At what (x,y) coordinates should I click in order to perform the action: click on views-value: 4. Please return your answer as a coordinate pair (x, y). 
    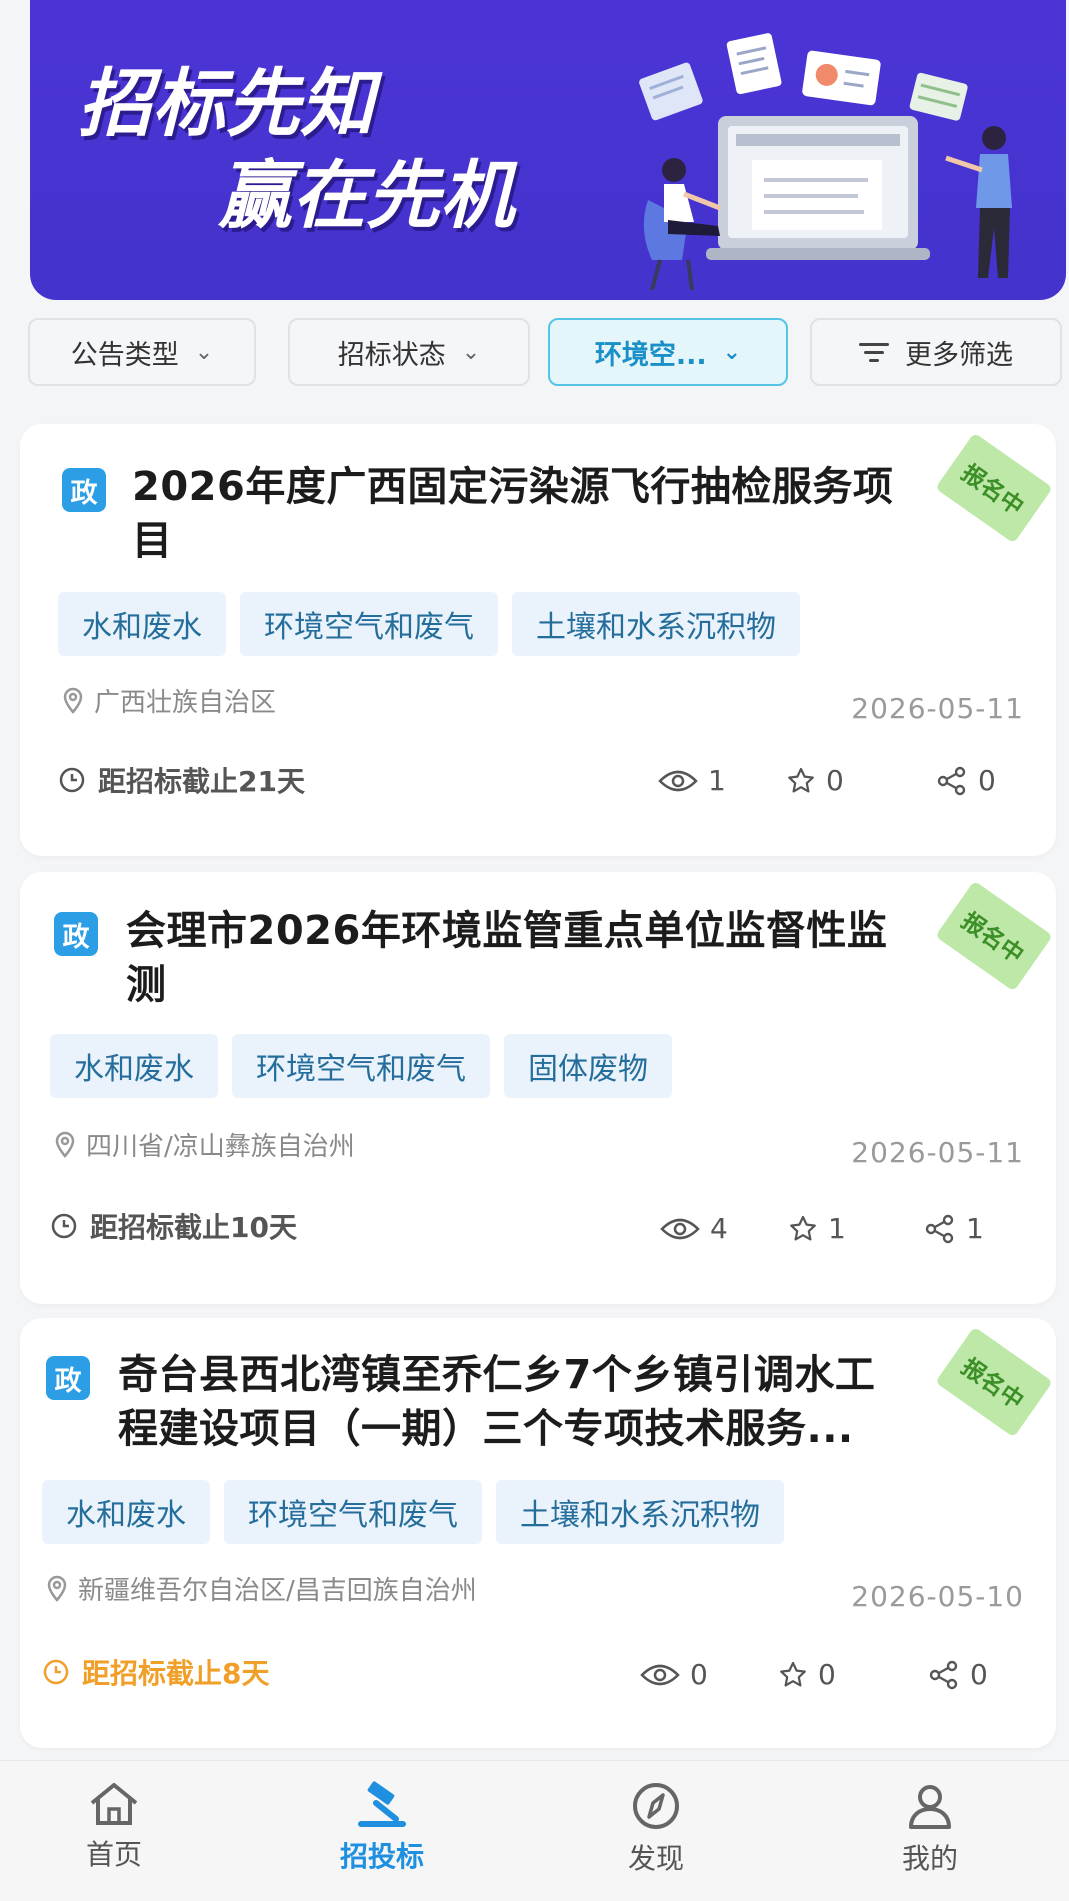
    Looking at the image, I should click on (719, 1228).